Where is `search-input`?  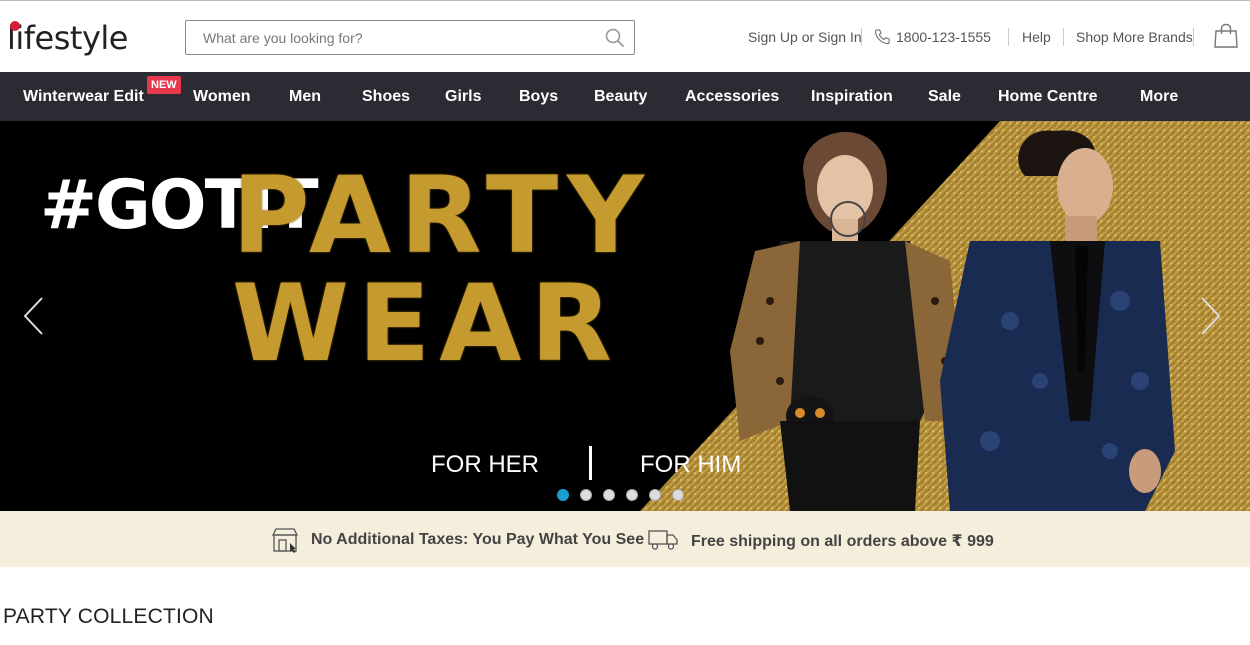 search-input is located at coordinates (386, 37).